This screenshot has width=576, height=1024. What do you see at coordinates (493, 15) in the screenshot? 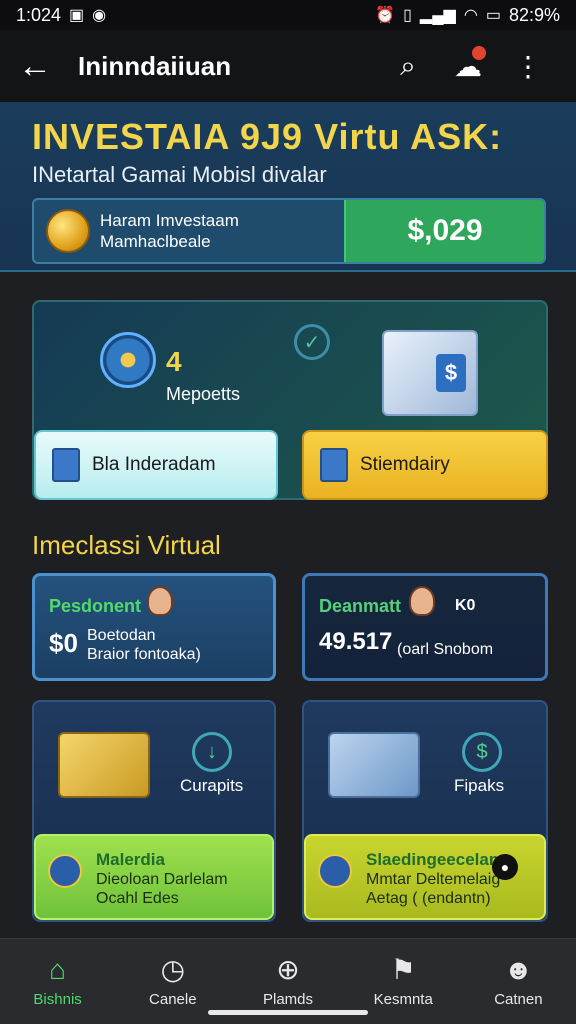
I see `battery-icon: ▭` at bounding box center [493, 15].